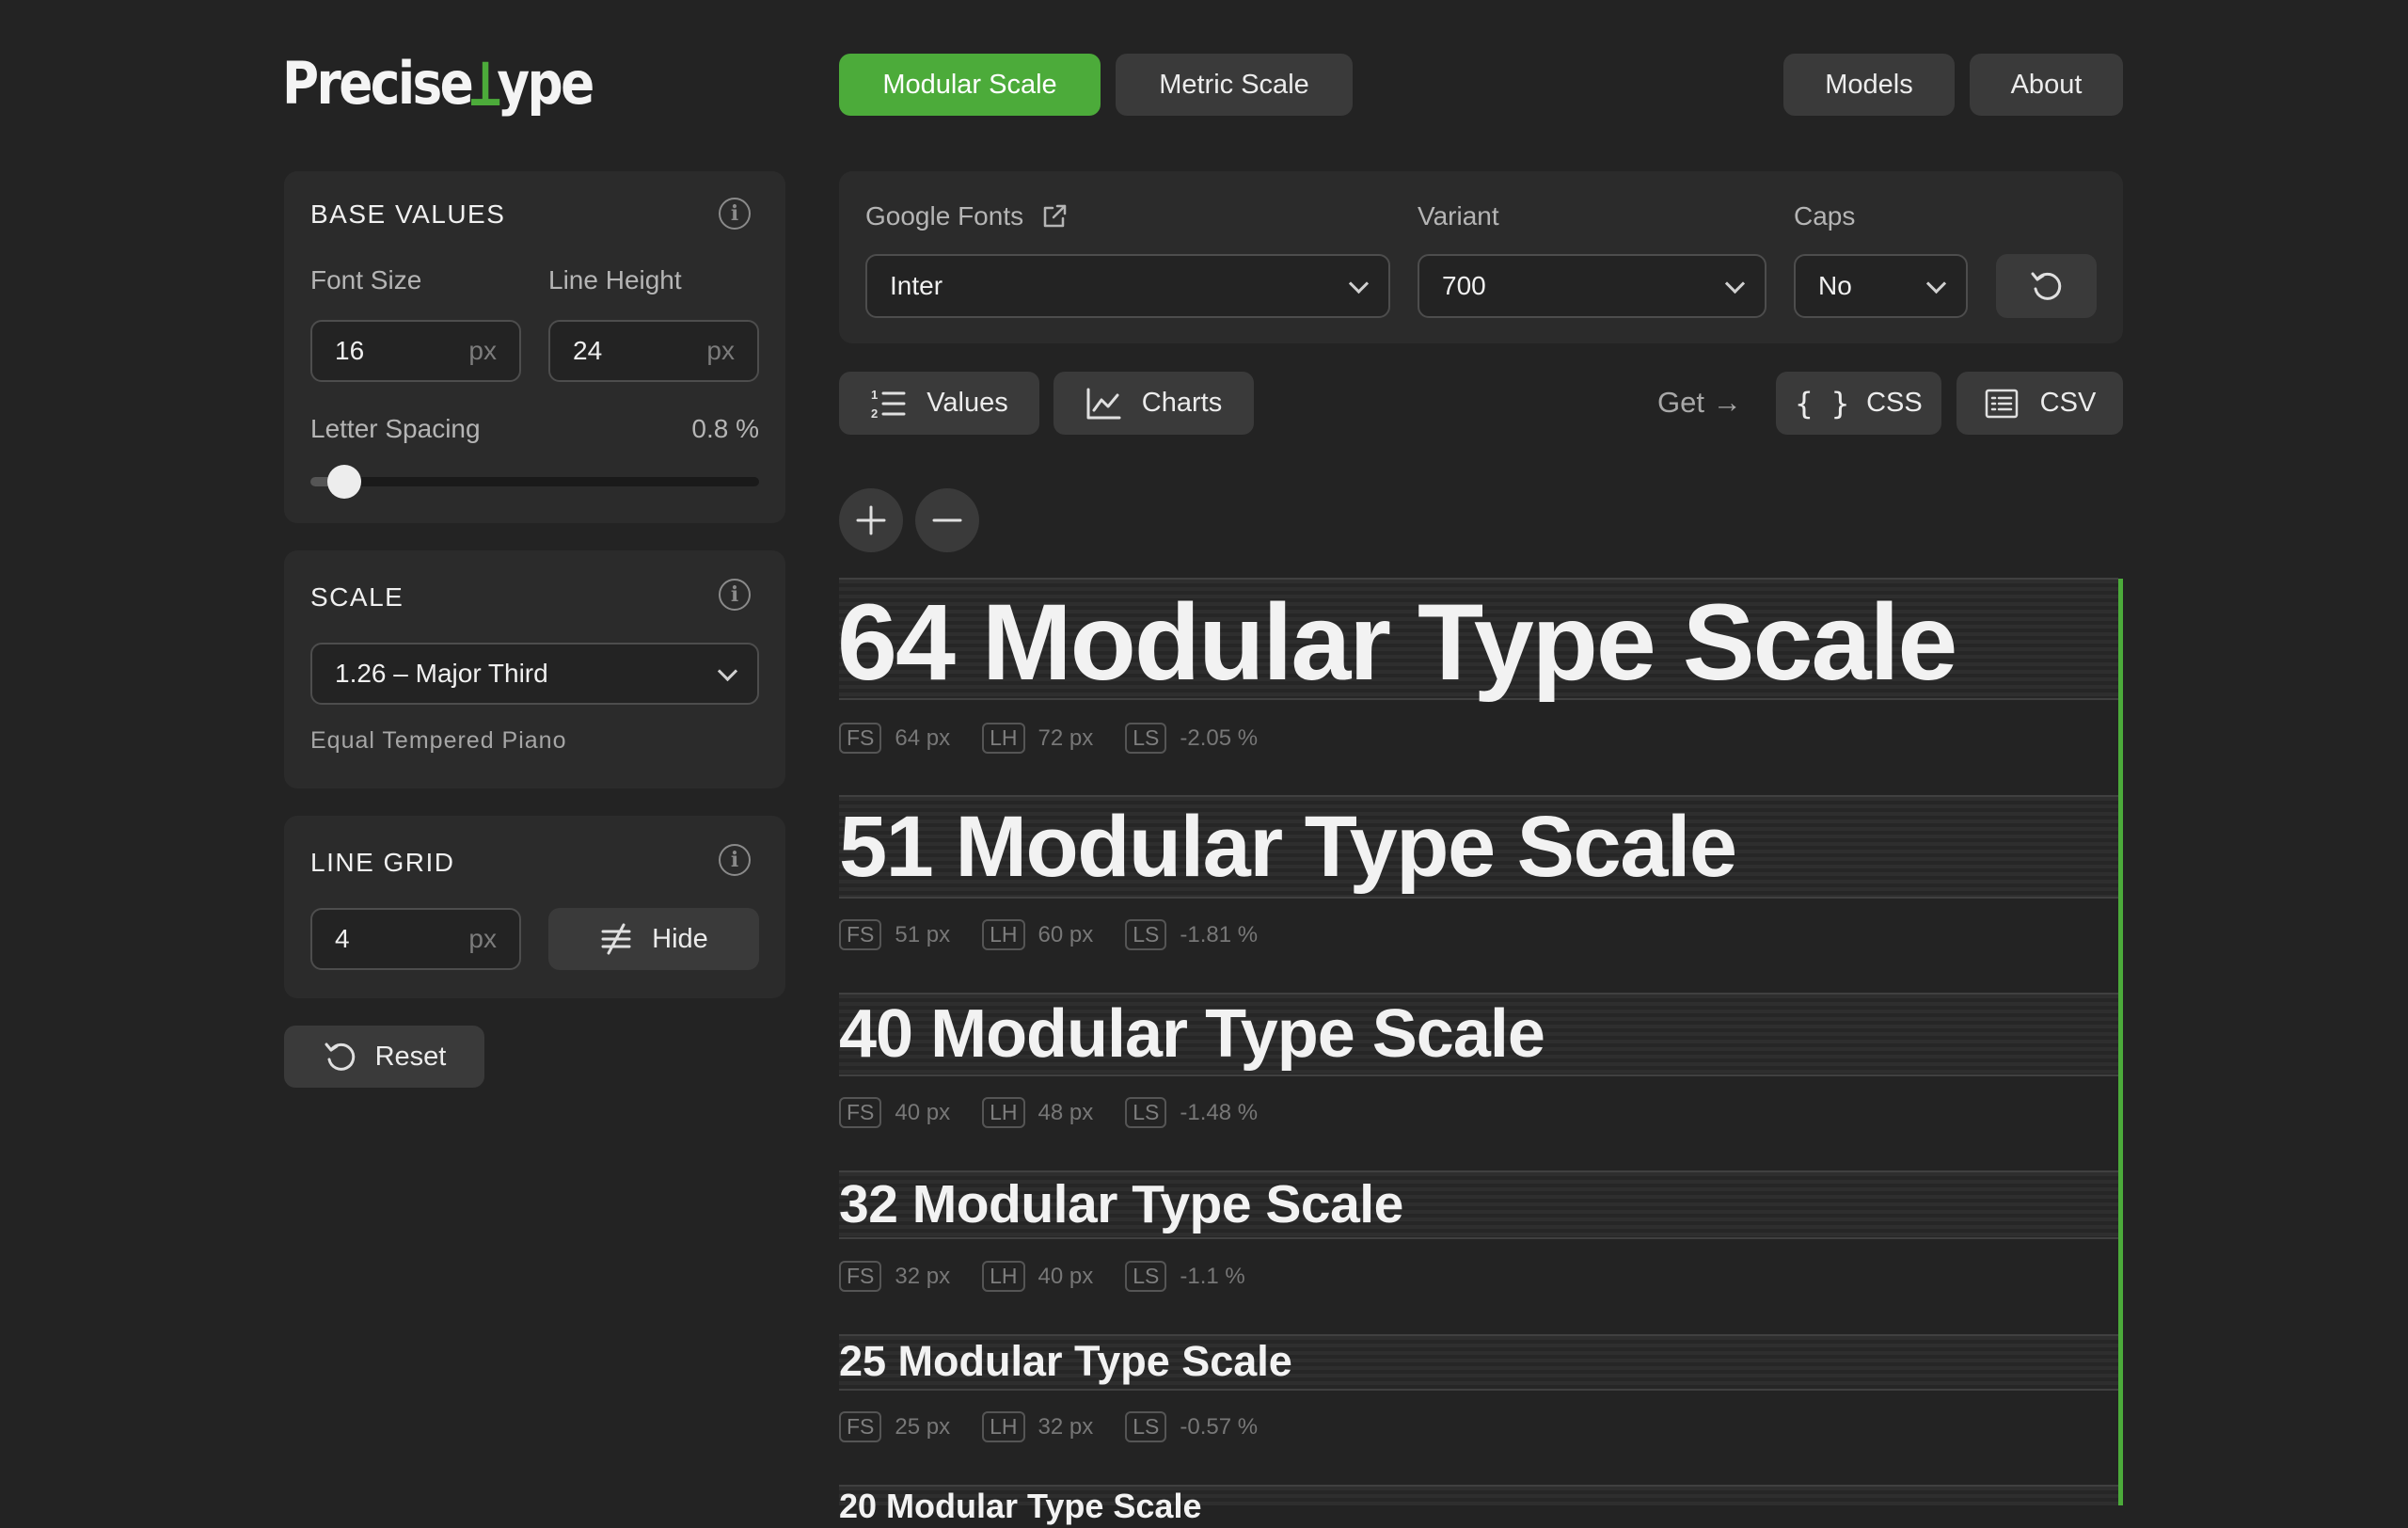  Describe the element at coordinates (1825, 216) in the screenshot. I see `caps-label: Caps` at that location.